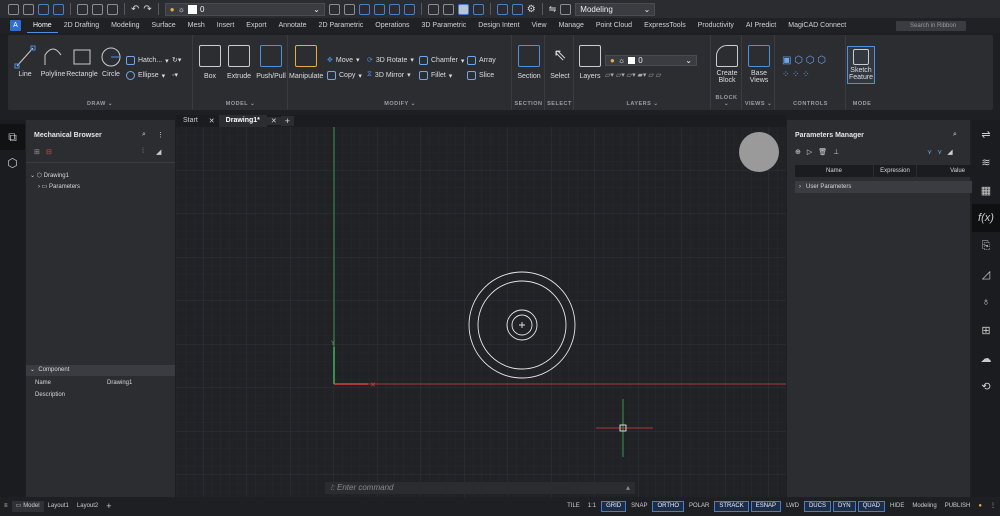 This screenshot has height=516, width=1000. I want to click on app-menu-button: A, so click(15, 25).